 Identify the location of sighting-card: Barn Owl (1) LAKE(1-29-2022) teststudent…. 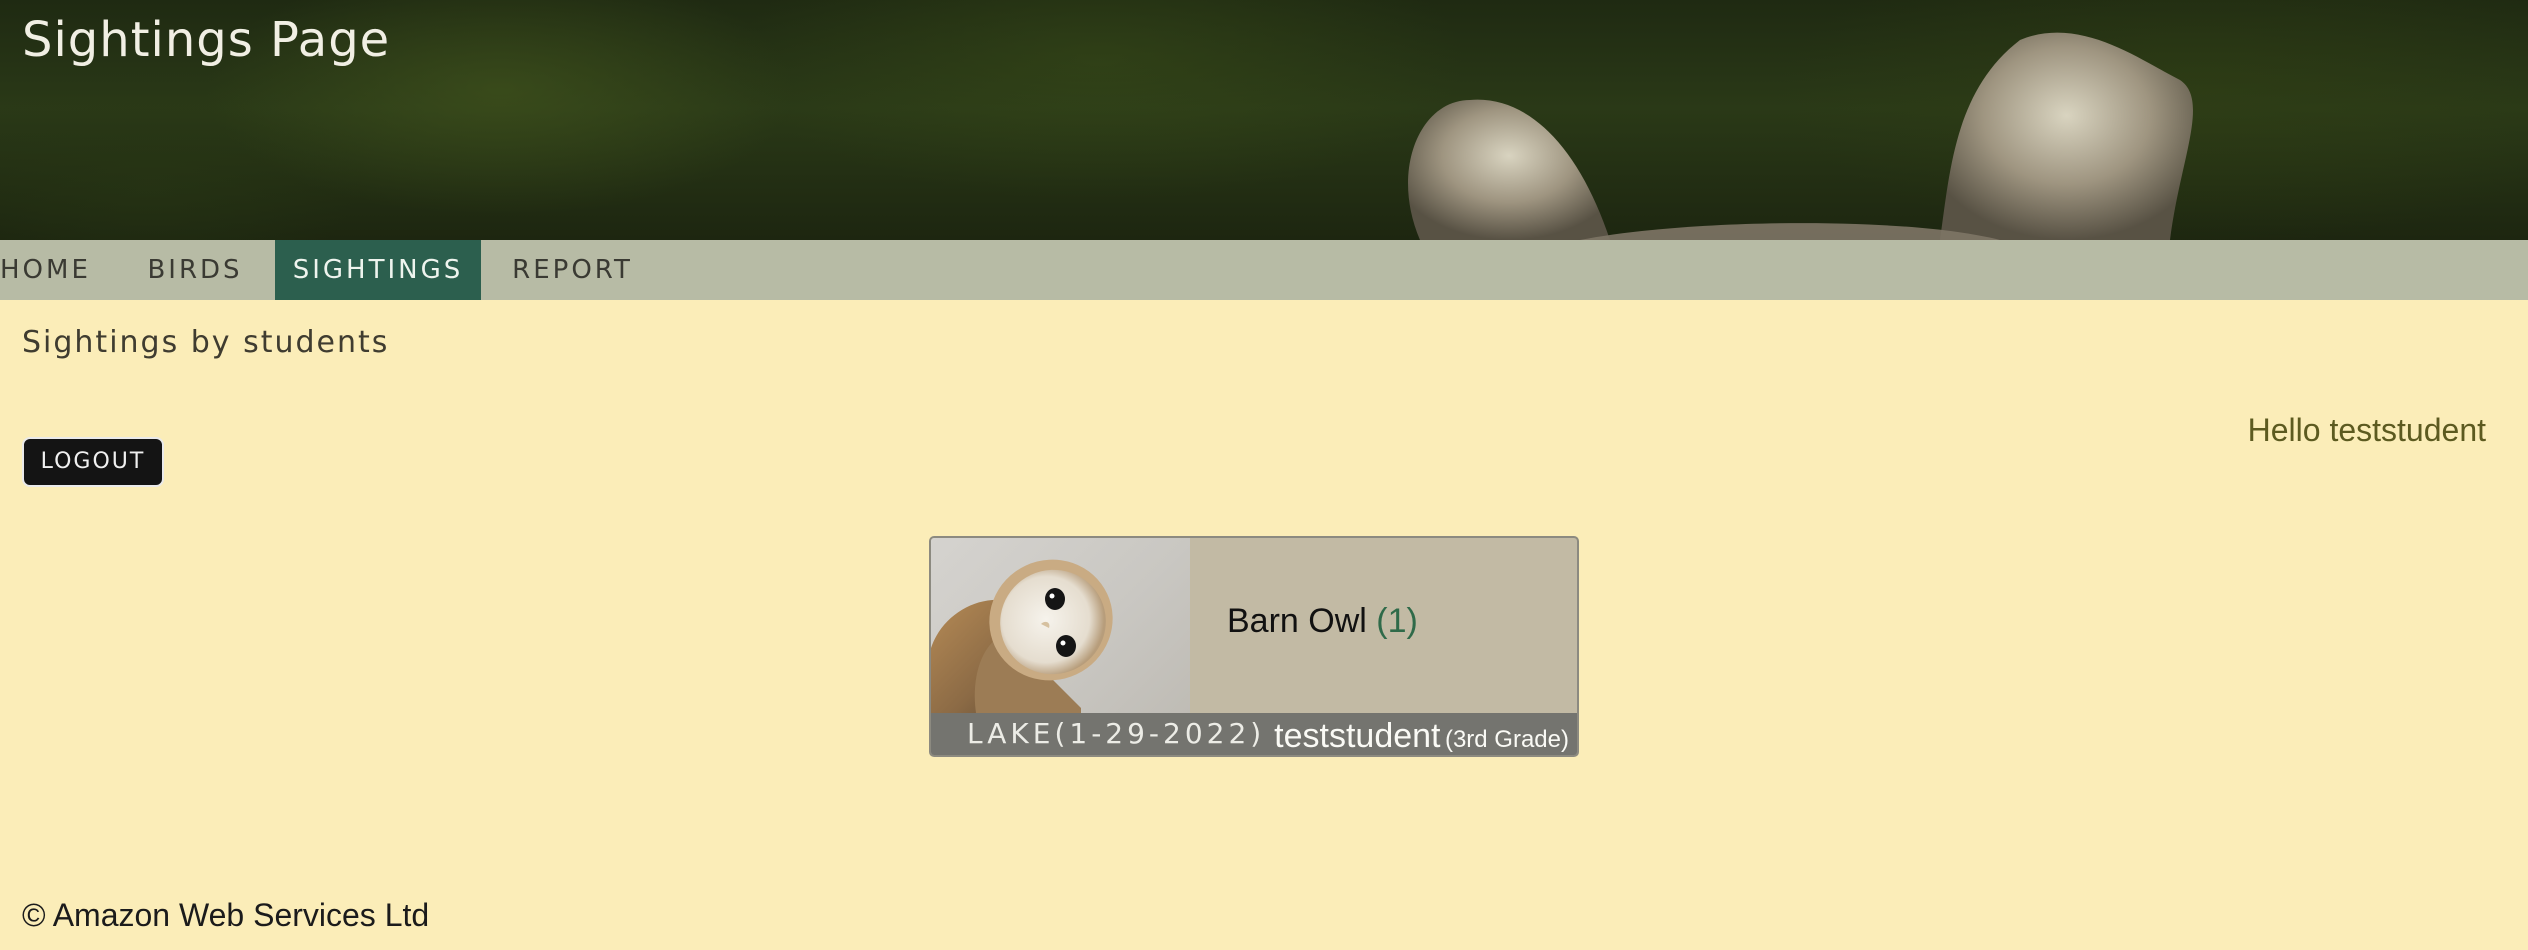
(1254, 646).